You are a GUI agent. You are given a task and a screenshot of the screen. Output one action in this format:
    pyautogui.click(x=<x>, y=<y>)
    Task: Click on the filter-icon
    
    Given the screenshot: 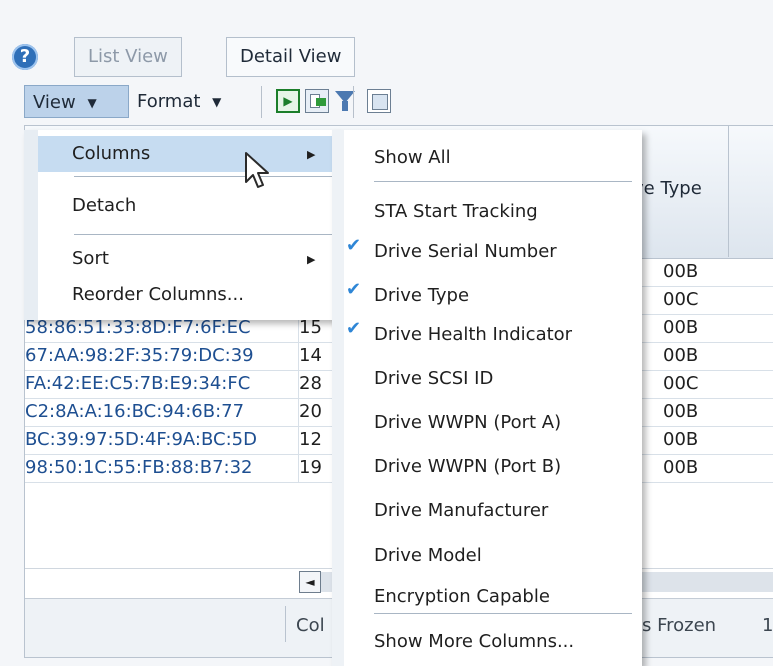 What is the action you would take?
    pyautogui.click(x=346, y=101)
    